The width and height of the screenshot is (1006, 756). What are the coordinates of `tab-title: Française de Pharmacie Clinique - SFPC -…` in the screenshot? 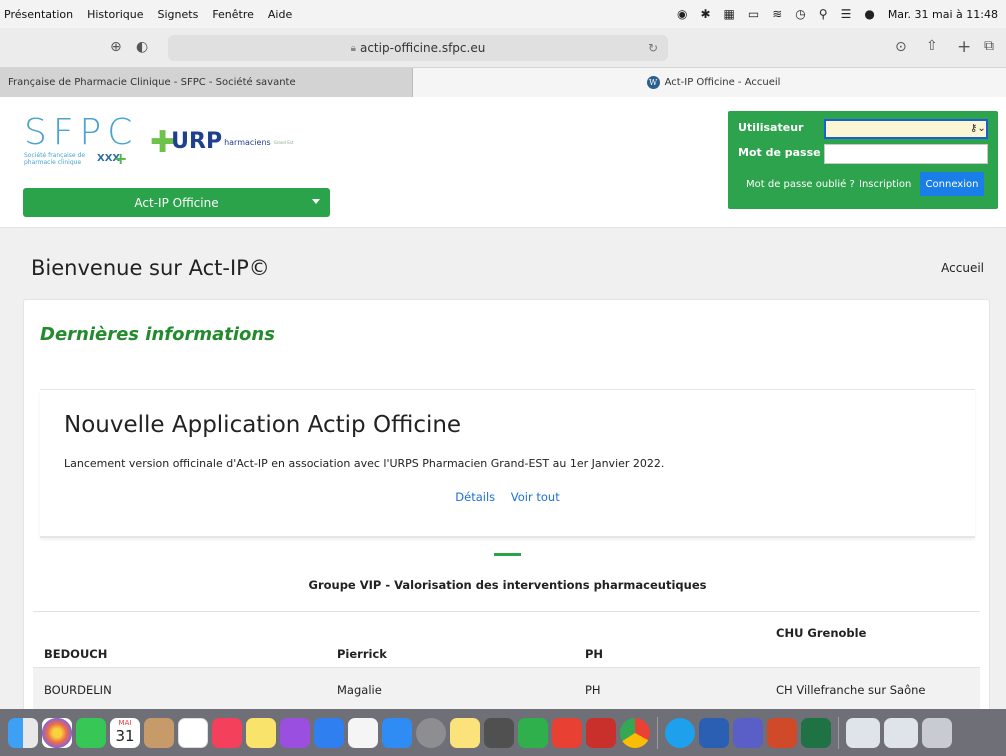 It's located at (152, 82).